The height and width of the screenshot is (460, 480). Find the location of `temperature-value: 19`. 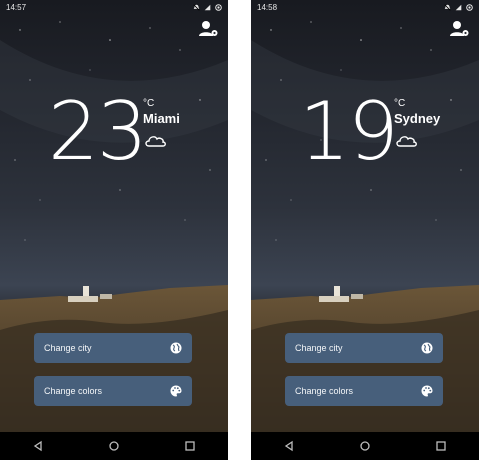

temperature-value: 19 is located at coordinates (349, 131).